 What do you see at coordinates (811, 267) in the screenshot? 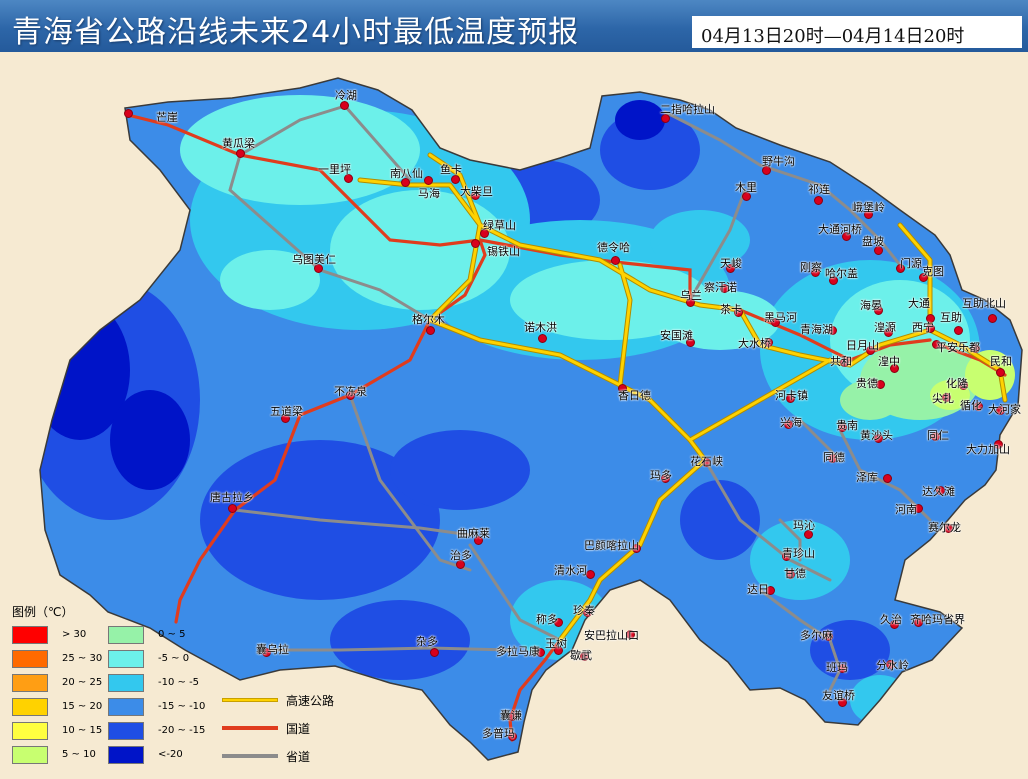
I see `city-label: 刚察` at bounding box center [811, 267].